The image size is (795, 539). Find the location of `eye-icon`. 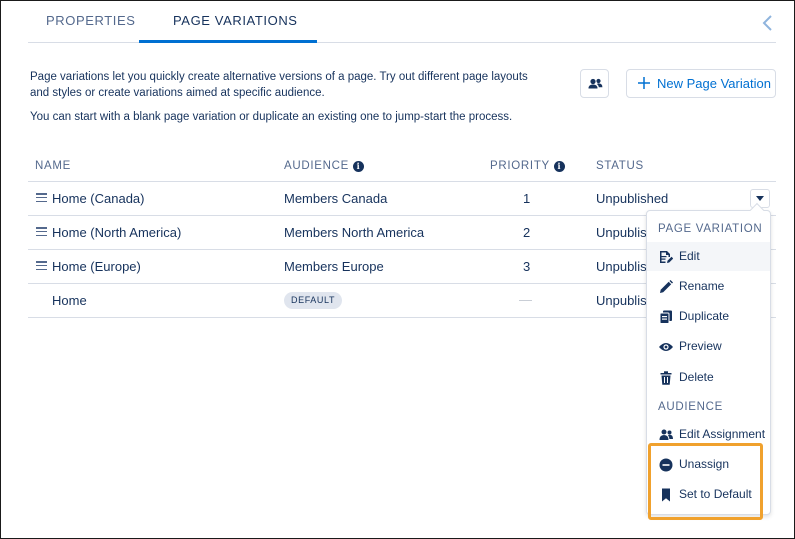

eye-icon is located at coordinates (666, 347).